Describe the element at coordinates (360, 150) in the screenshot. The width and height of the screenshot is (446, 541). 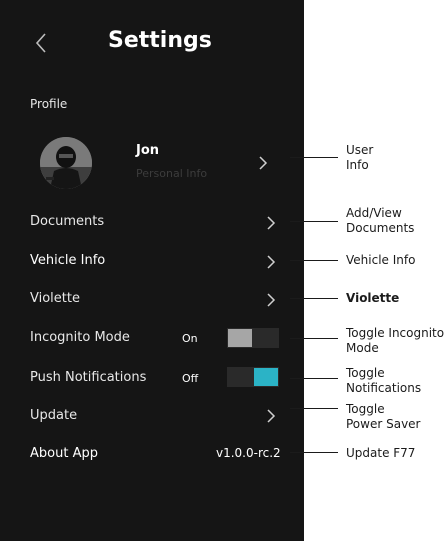
I see `callout-text: User` at that location.